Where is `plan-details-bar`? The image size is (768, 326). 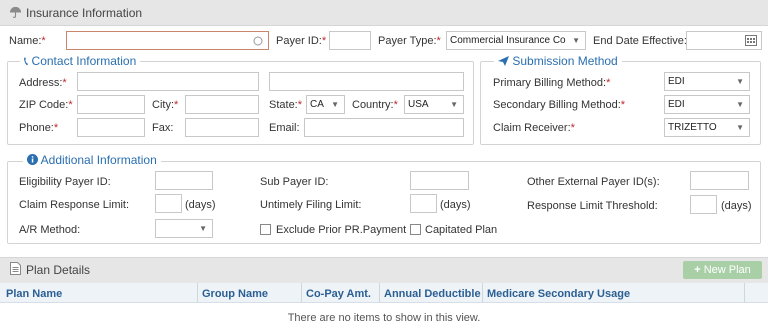 plan-details-bar is located at coordinates (384, 270).